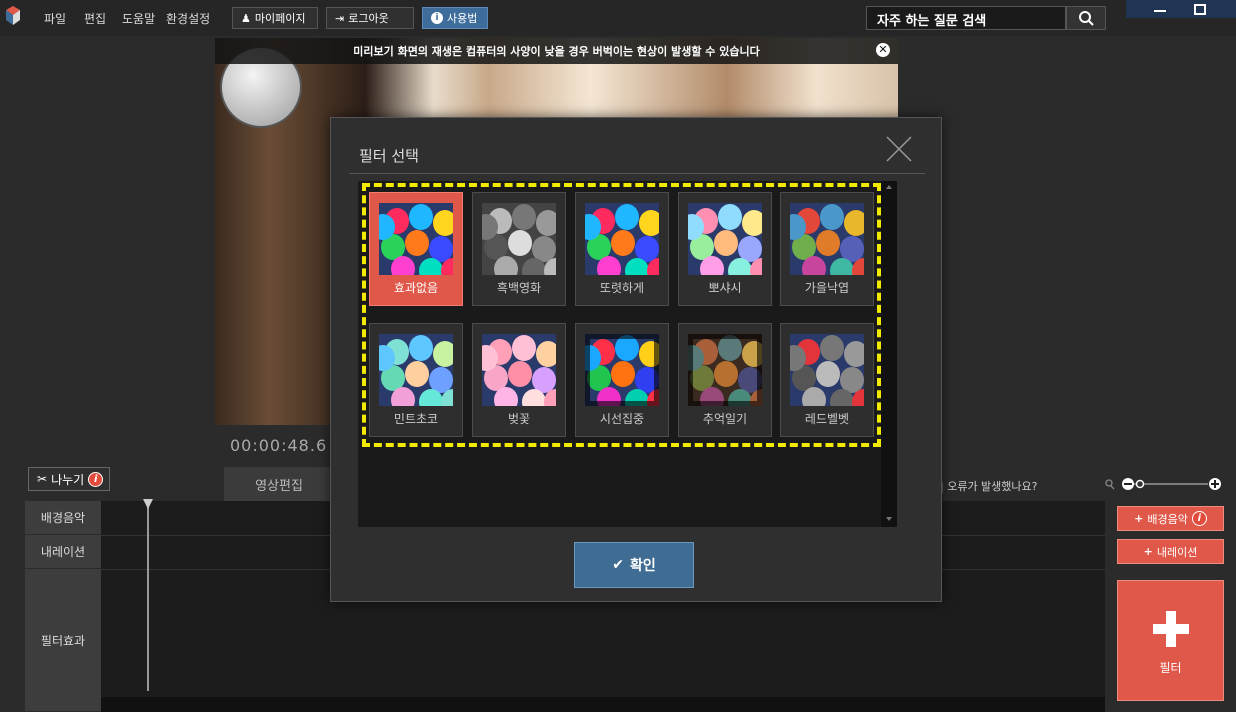  I want to click on filter-tile: 벚꽃, so click(519, 380).